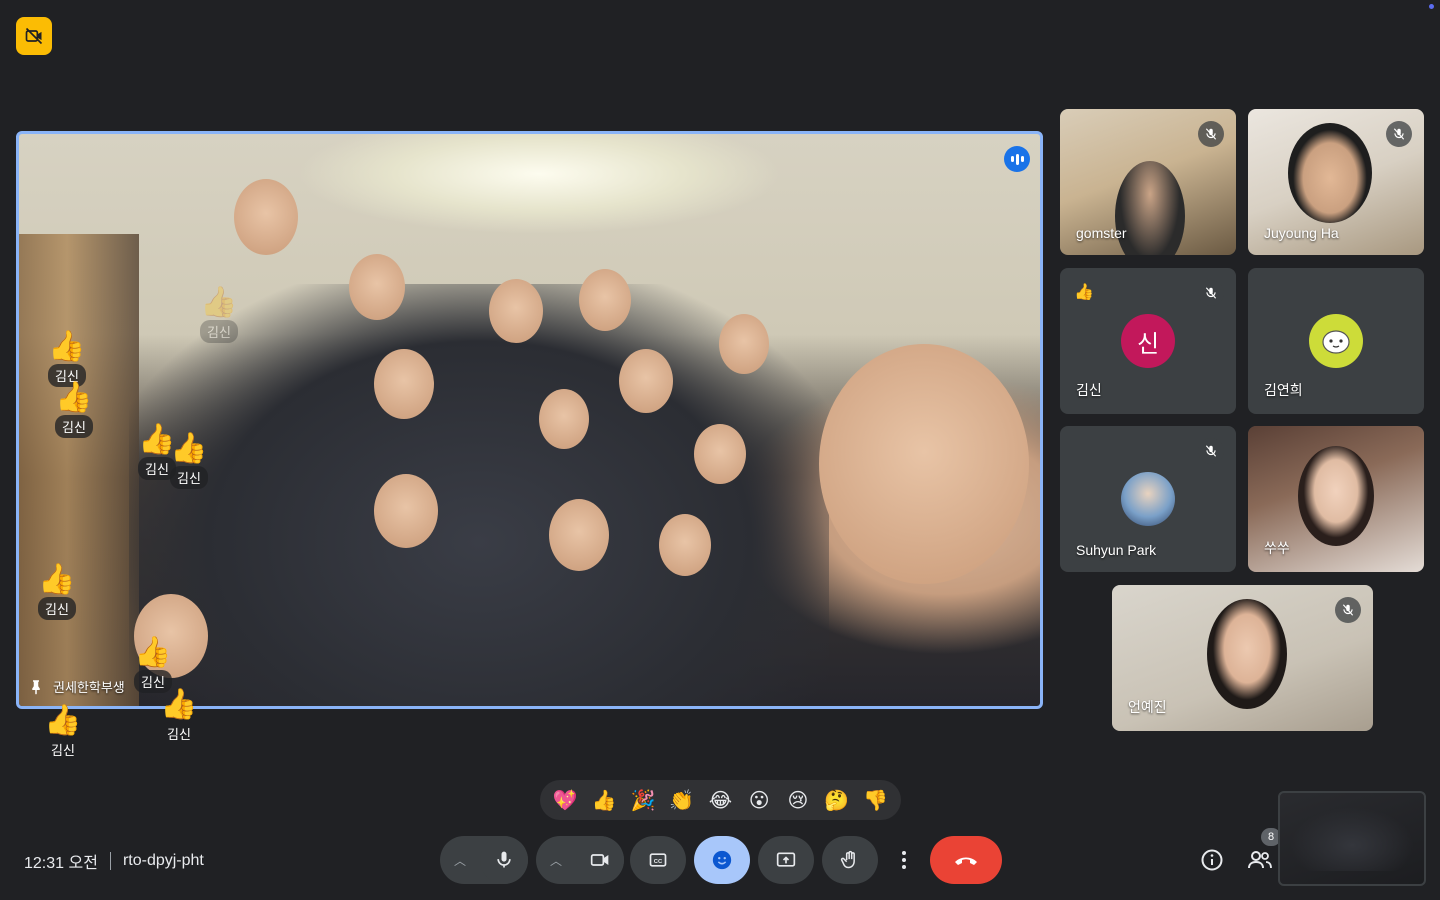 This screenshot has width=1440, height=900. I want to click on meeting-details-button, so click(1212, 860).